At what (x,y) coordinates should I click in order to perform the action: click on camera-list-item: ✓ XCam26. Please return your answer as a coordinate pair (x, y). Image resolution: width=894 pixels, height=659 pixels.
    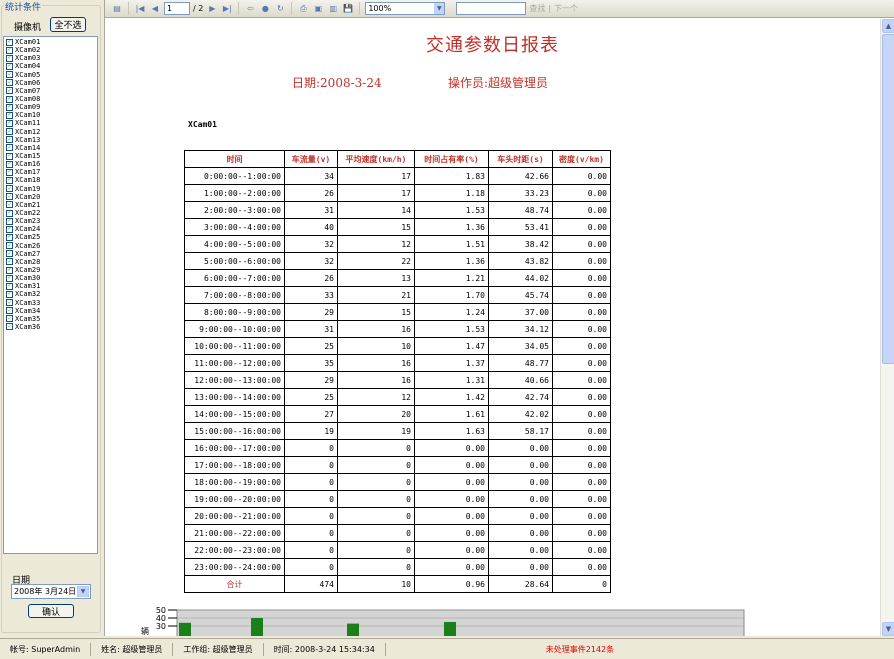
    Looking at the image, I should click on (50, 246).